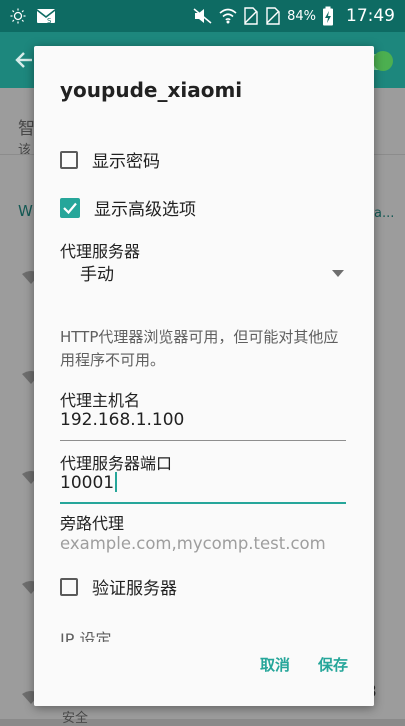 The width and height of the screenshot is (405, 726). Describe the element at coordinates (304, 664) in the screenshot. I see `dialog-actions: 取消 保存` at that location.